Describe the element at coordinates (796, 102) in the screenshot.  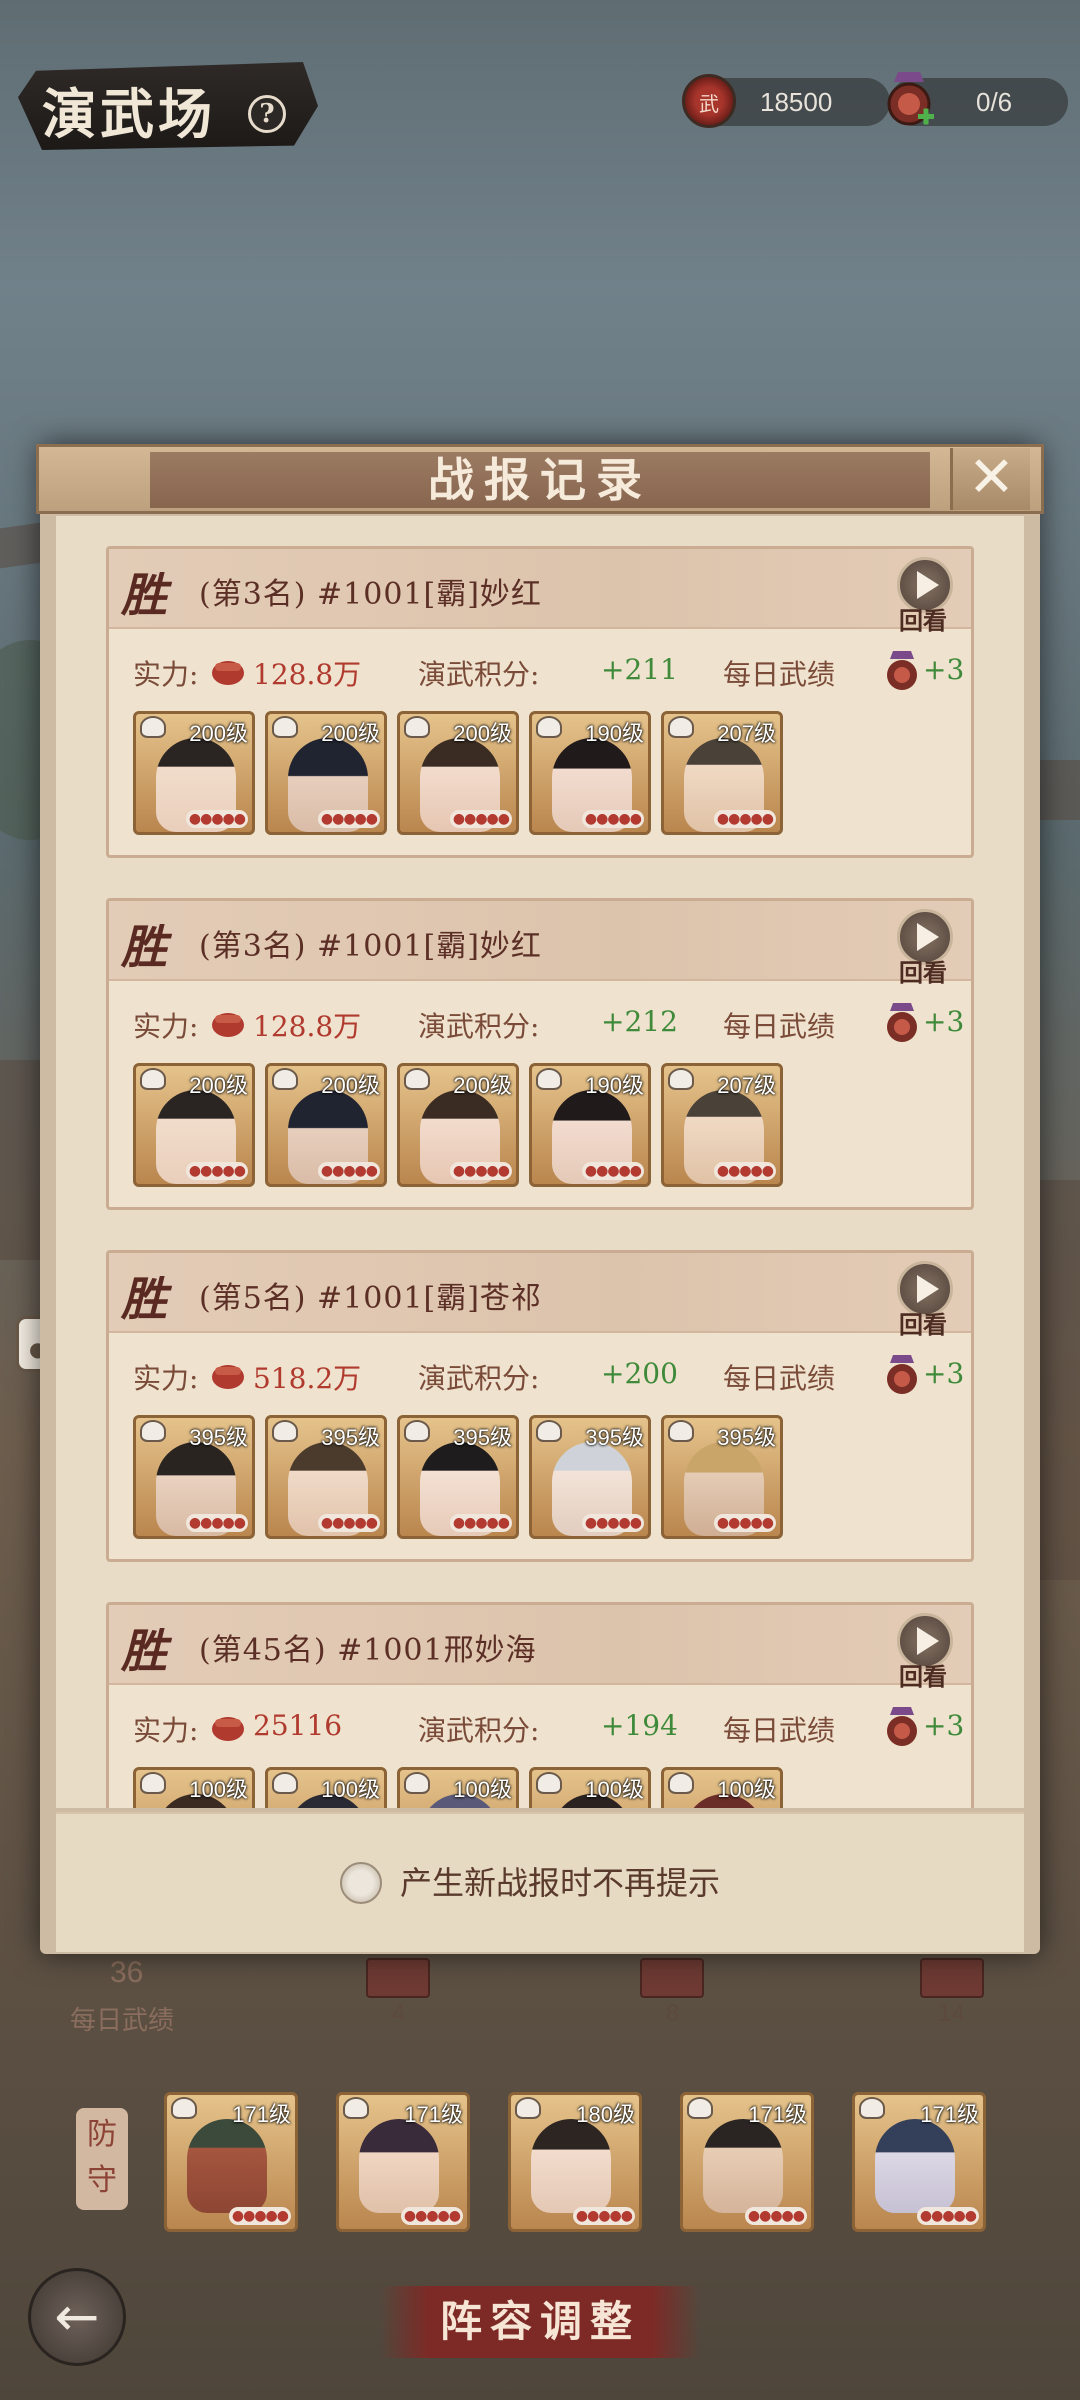
I see `currency-value: 18500` at that location.